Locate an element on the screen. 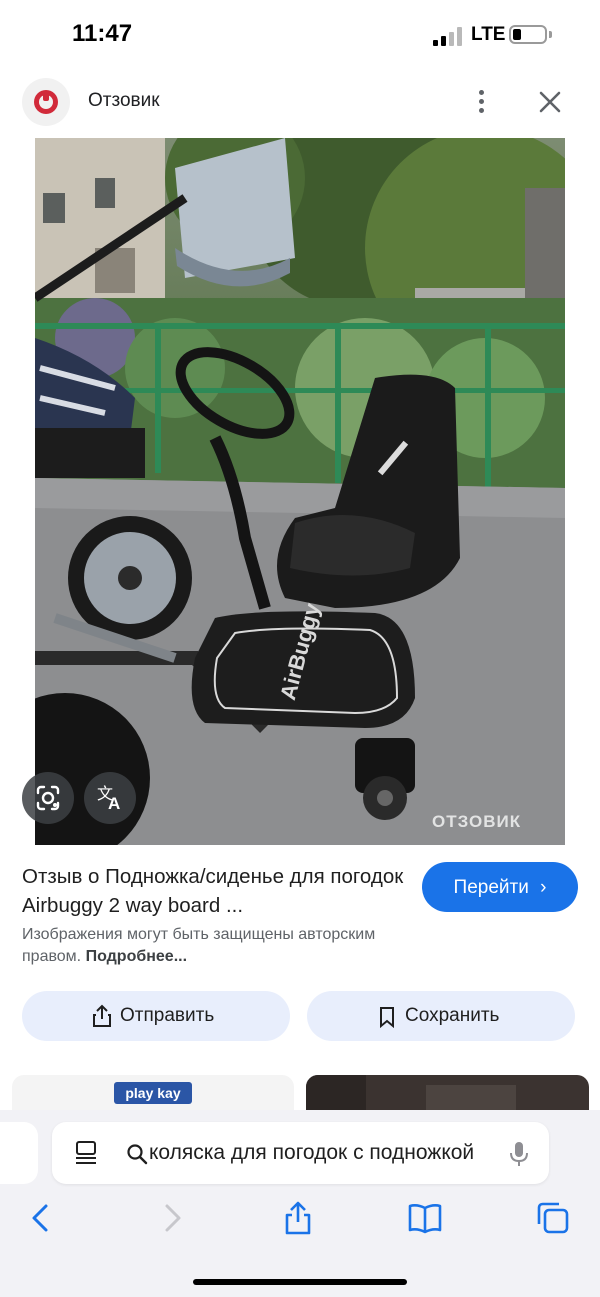 Image resolution: width=600 pixels, height=1297 pixels. address-text: коляска для погодок с подножкой is located at coordinates (319, 1153).